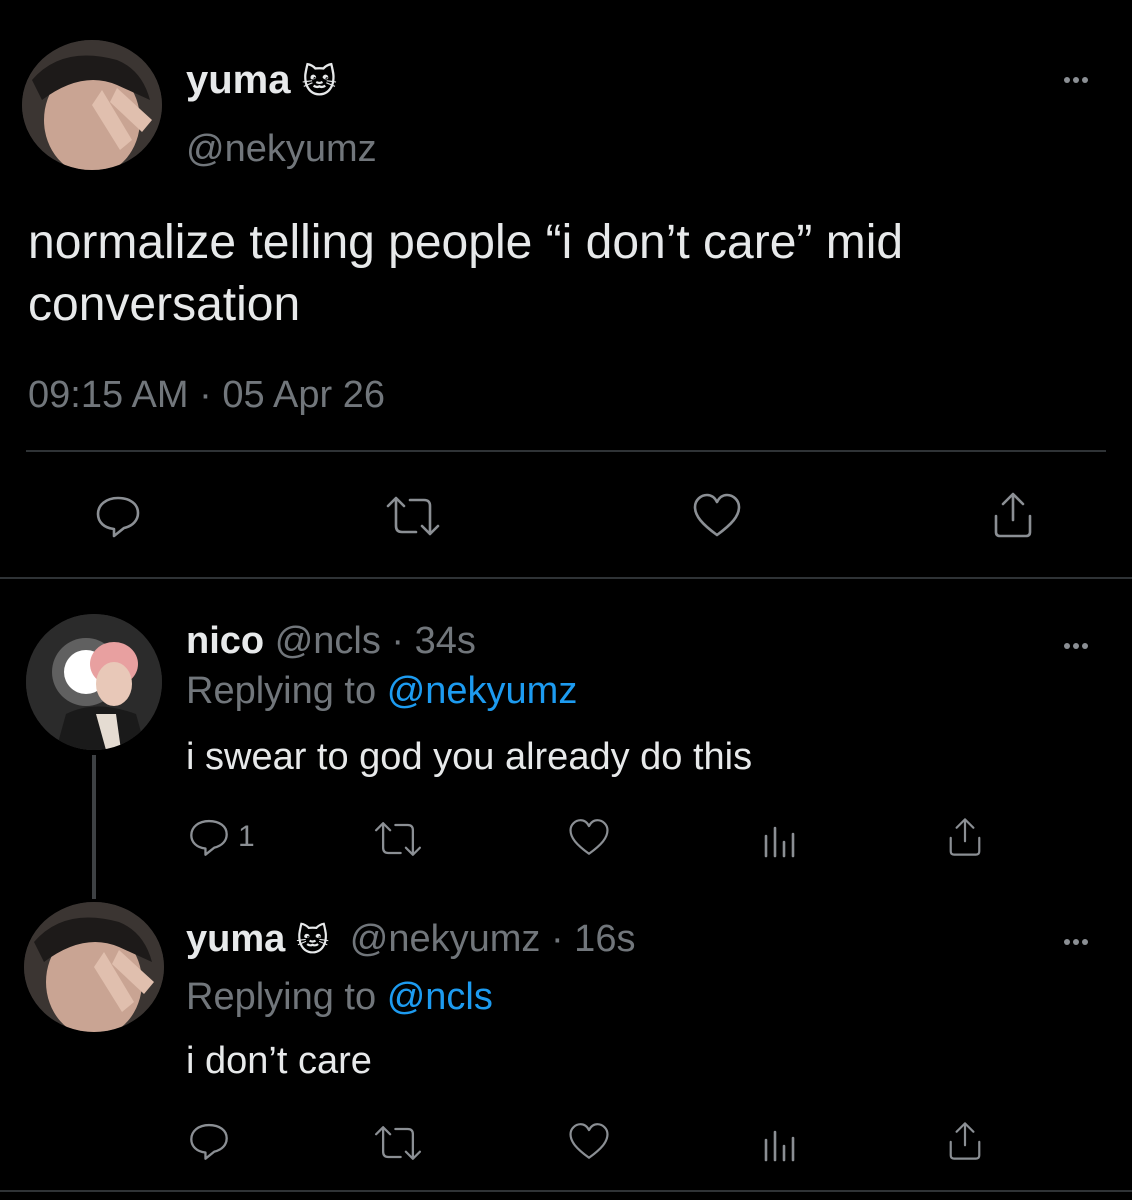  What do you see at coordinates (225, 641) in the screenshot?
I see `reply1-display-name: nico` at bounding box center [225, 641].